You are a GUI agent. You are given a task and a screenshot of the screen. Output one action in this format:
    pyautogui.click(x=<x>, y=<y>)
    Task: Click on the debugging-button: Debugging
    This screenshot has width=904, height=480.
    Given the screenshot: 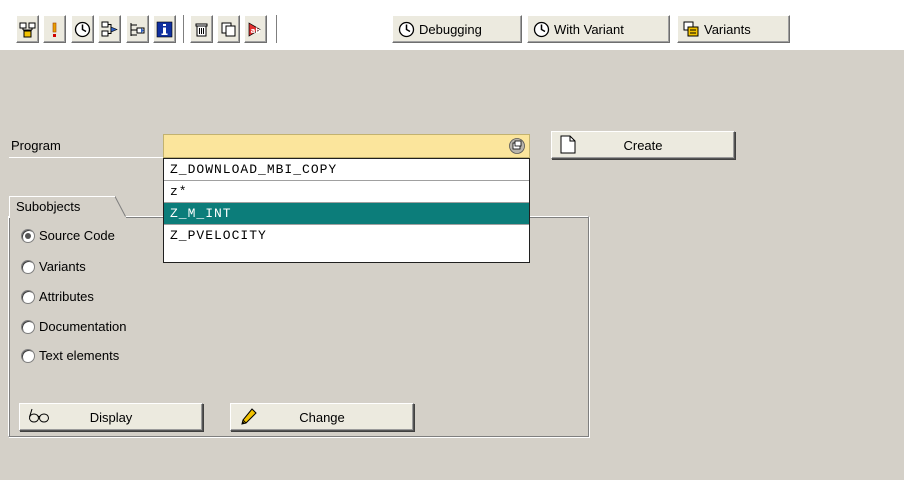 What is the action you would take?
    pyautogui.click(x=457, y=29)
    